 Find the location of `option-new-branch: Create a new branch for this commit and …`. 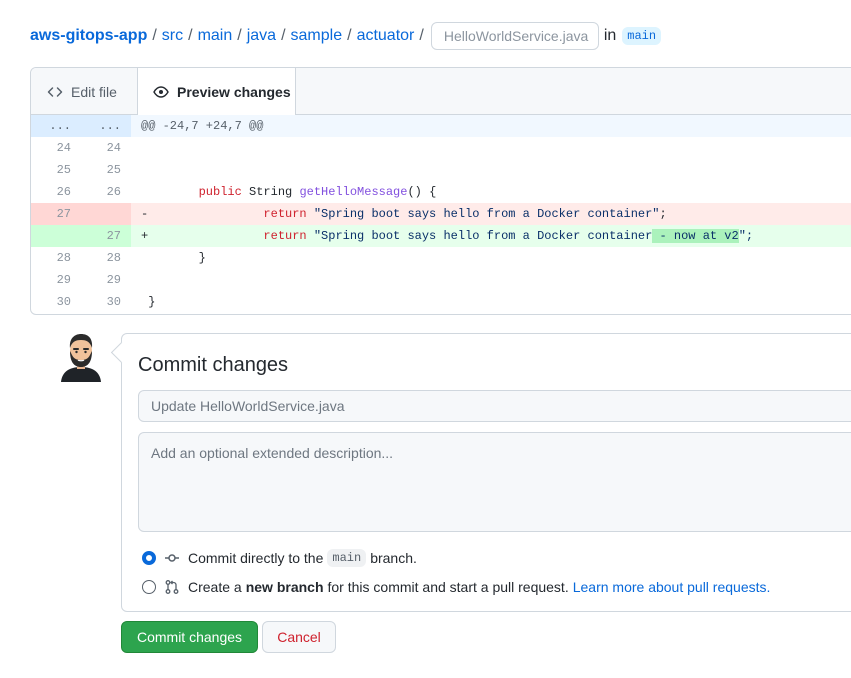

option-new-branch: Create a new branch for this commit and … is located at coordinates (456, 587).